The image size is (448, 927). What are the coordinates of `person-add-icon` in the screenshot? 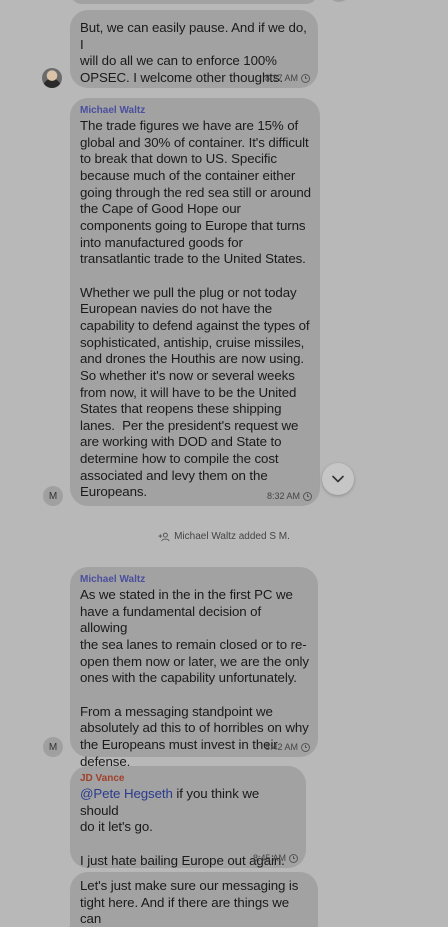 It's located at (164, 536).